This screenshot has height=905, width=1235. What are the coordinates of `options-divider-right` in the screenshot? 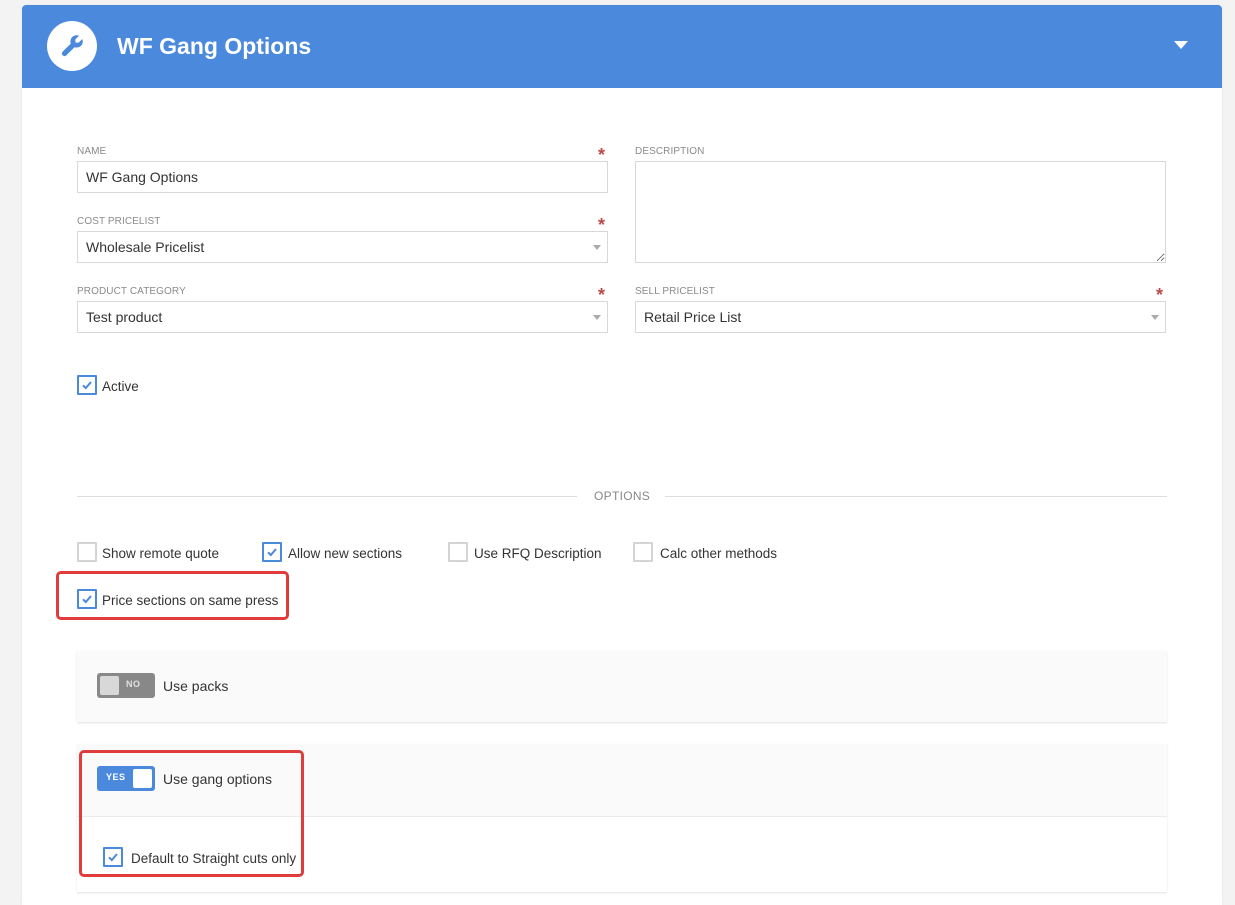 It's located at (916, 496).